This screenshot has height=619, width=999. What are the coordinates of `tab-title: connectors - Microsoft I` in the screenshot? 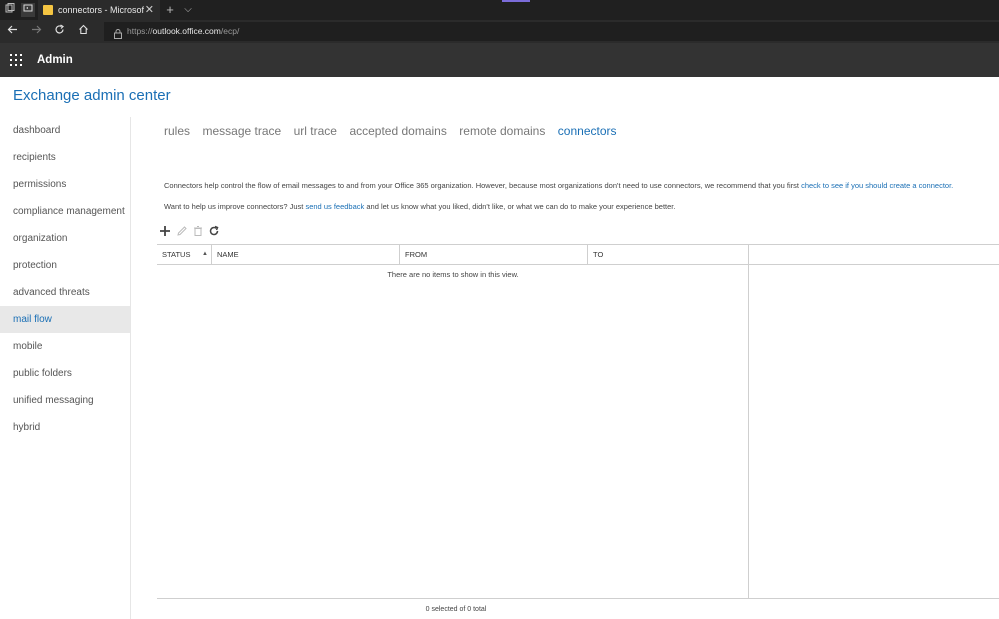 It's located at (101, 10).